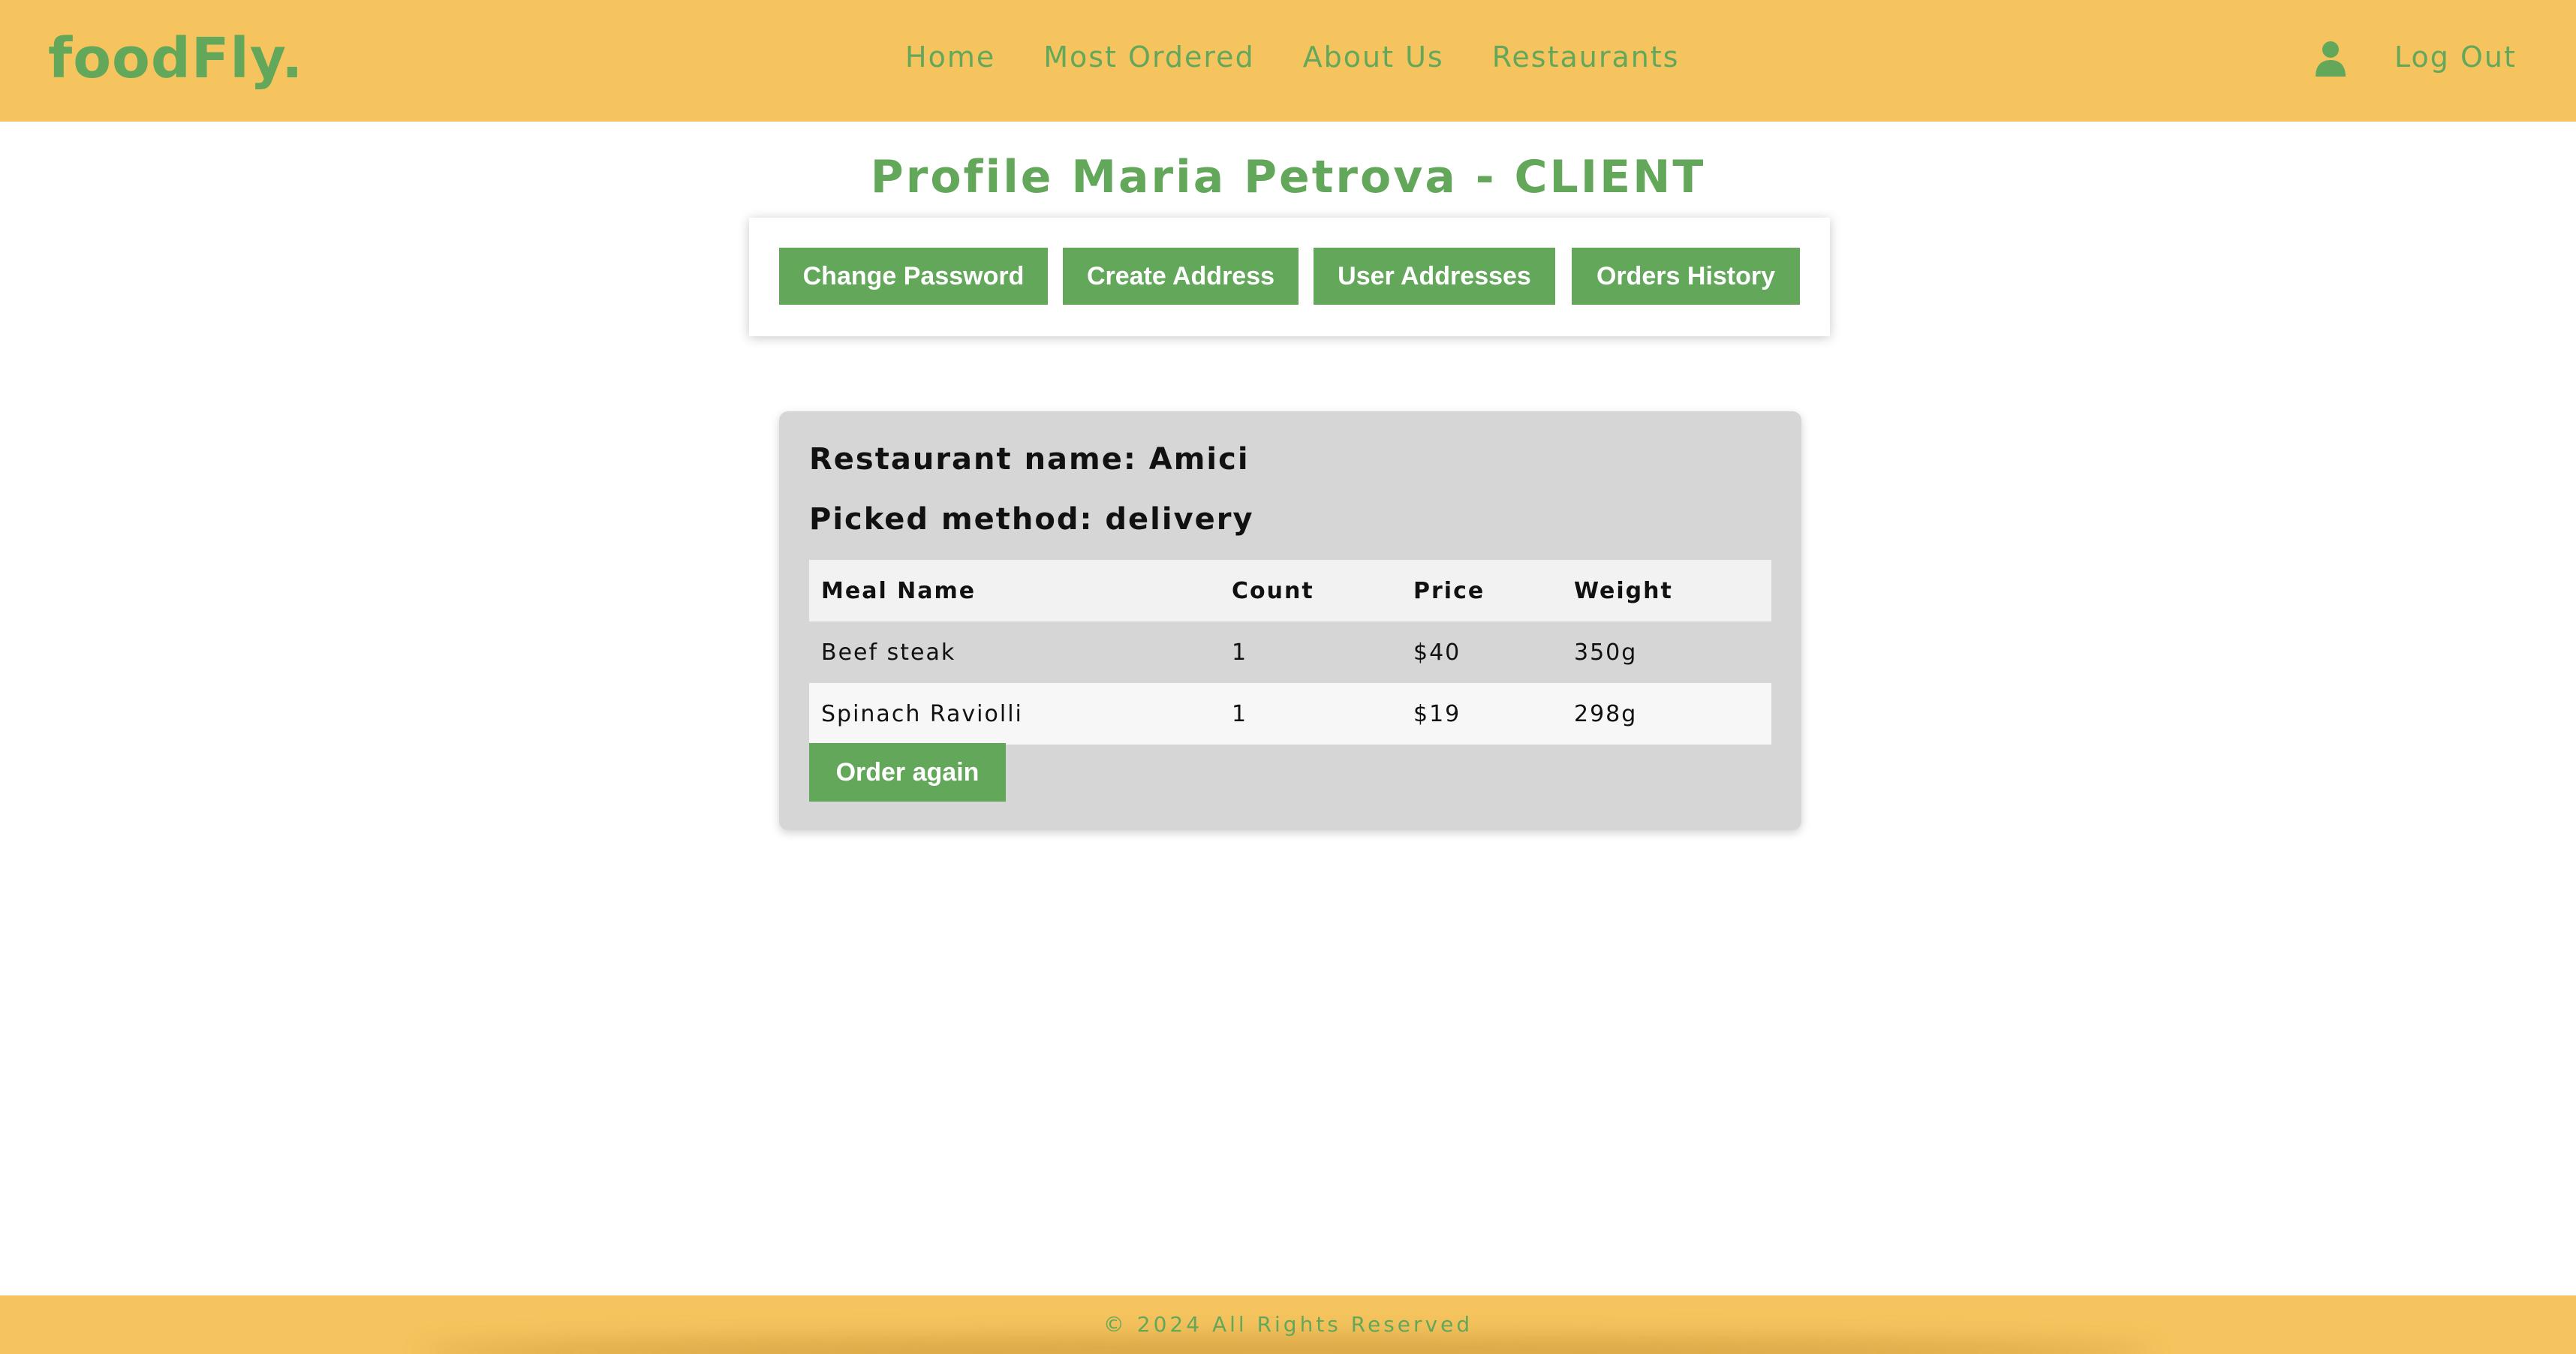  Describe the element at coordinates (907, 773) in the screenshot. I see `order-again-button: Order again` at that location.